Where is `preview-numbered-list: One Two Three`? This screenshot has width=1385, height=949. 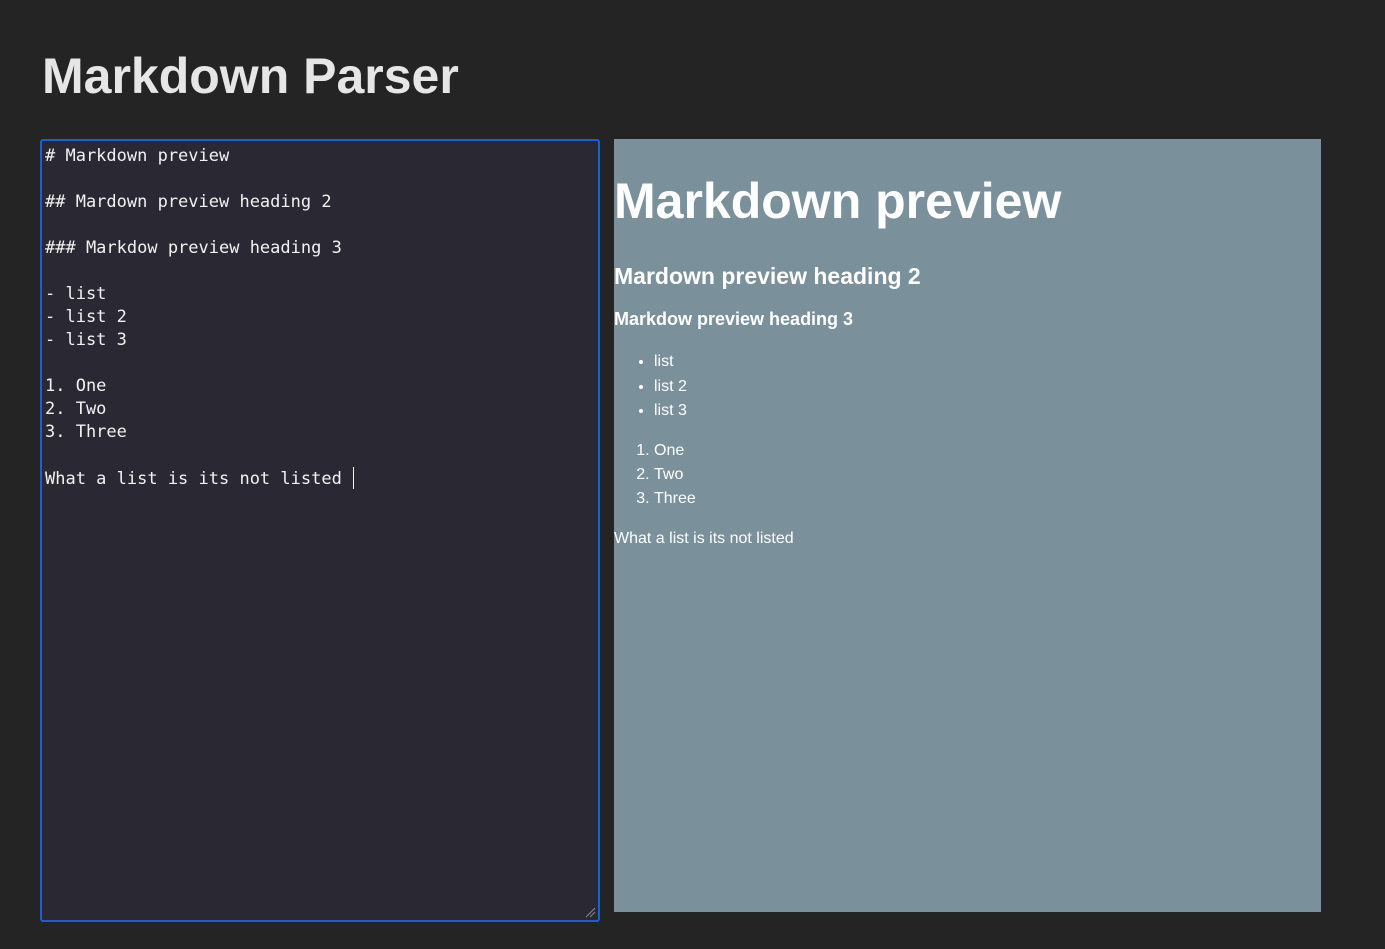
preview-numbered-list: One Two Three is located at coordinates (655, 475).